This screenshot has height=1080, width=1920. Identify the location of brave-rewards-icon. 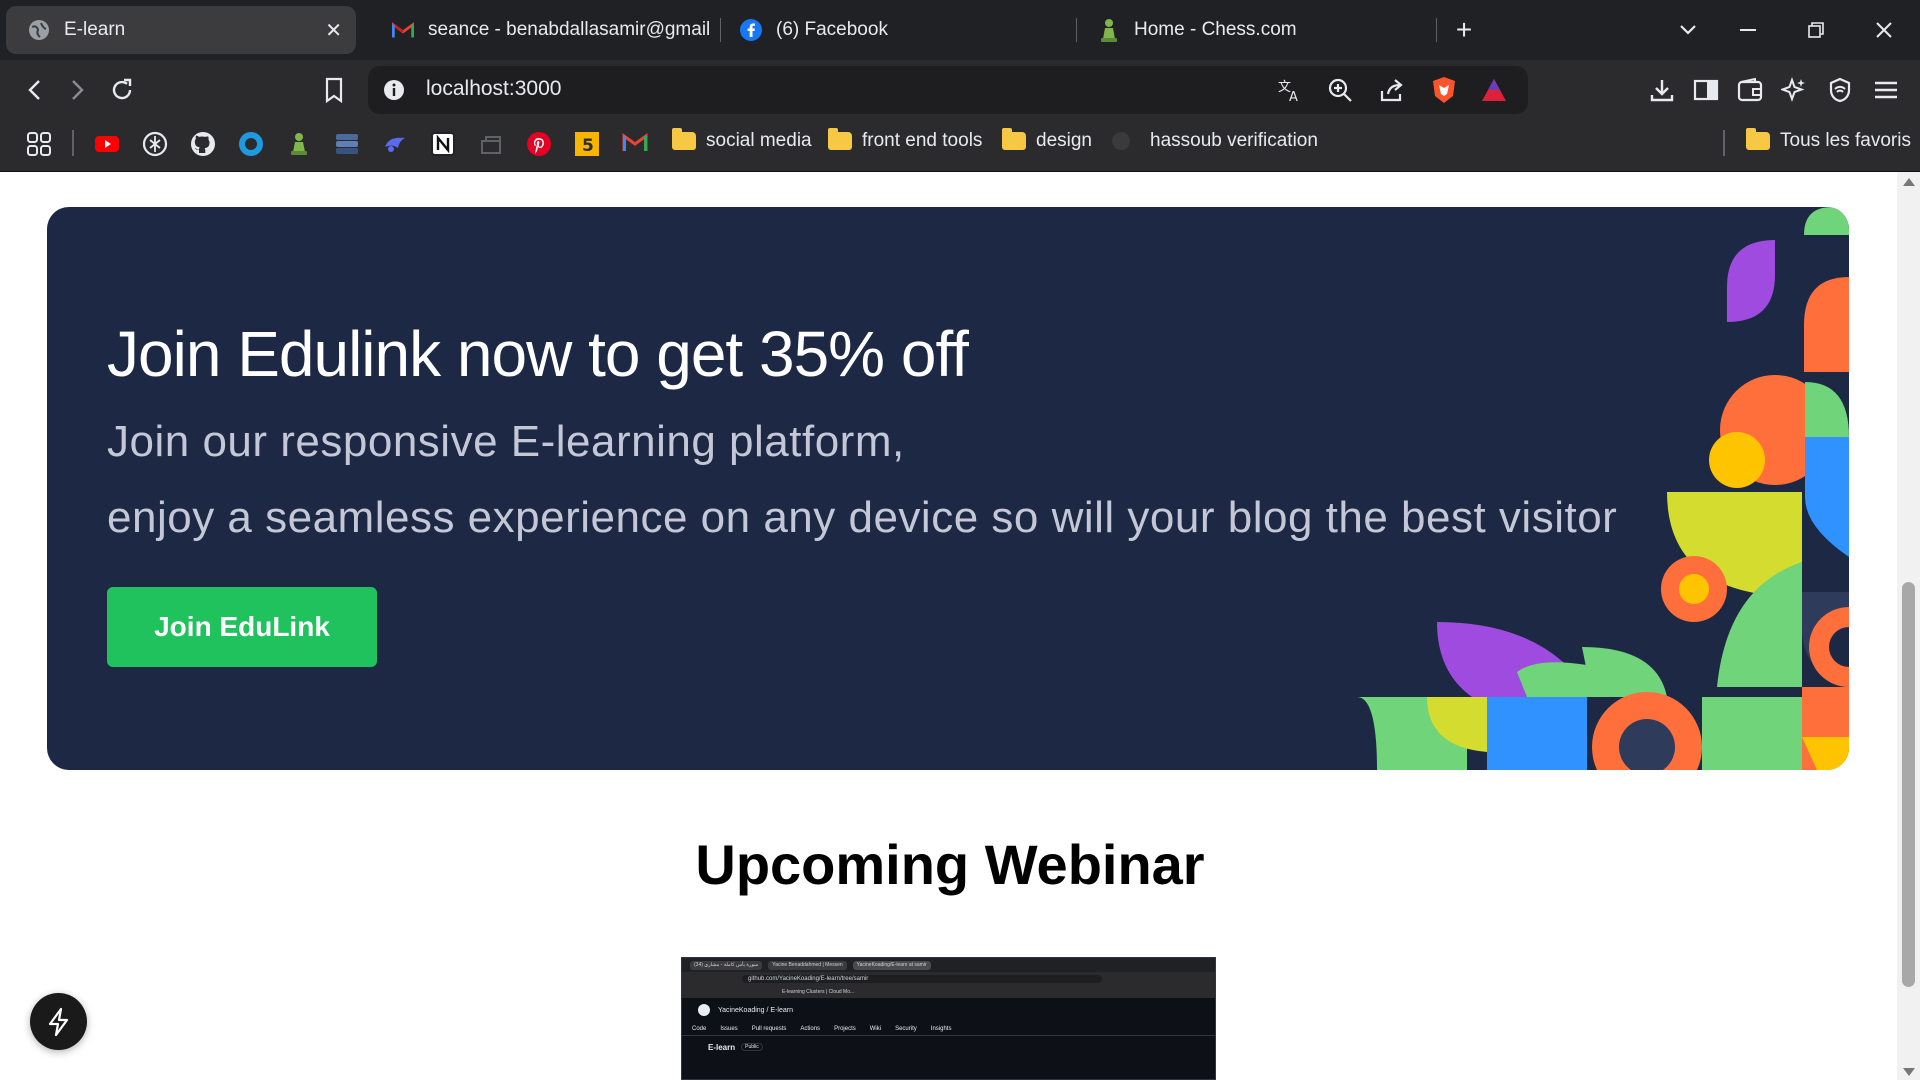
(1494, 90).